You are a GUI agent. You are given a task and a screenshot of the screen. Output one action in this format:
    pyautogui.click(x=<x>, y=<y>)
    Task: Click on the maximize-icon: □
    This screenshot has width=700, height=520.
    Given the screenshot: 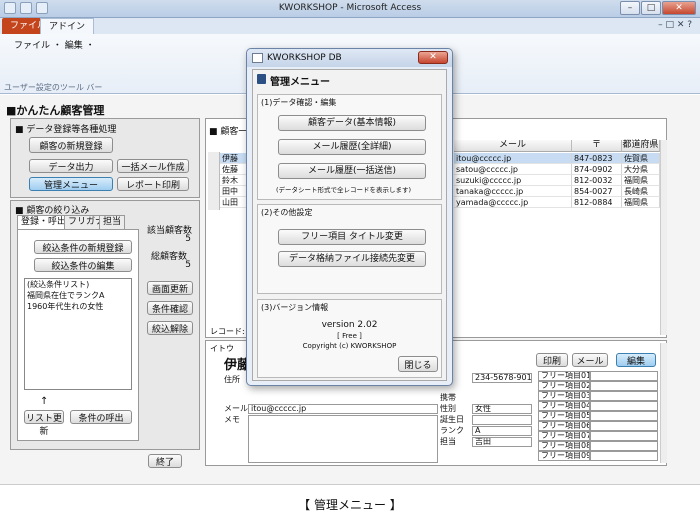 What is the action you would take?
    pyautogui.click(x=651, y=8)
    